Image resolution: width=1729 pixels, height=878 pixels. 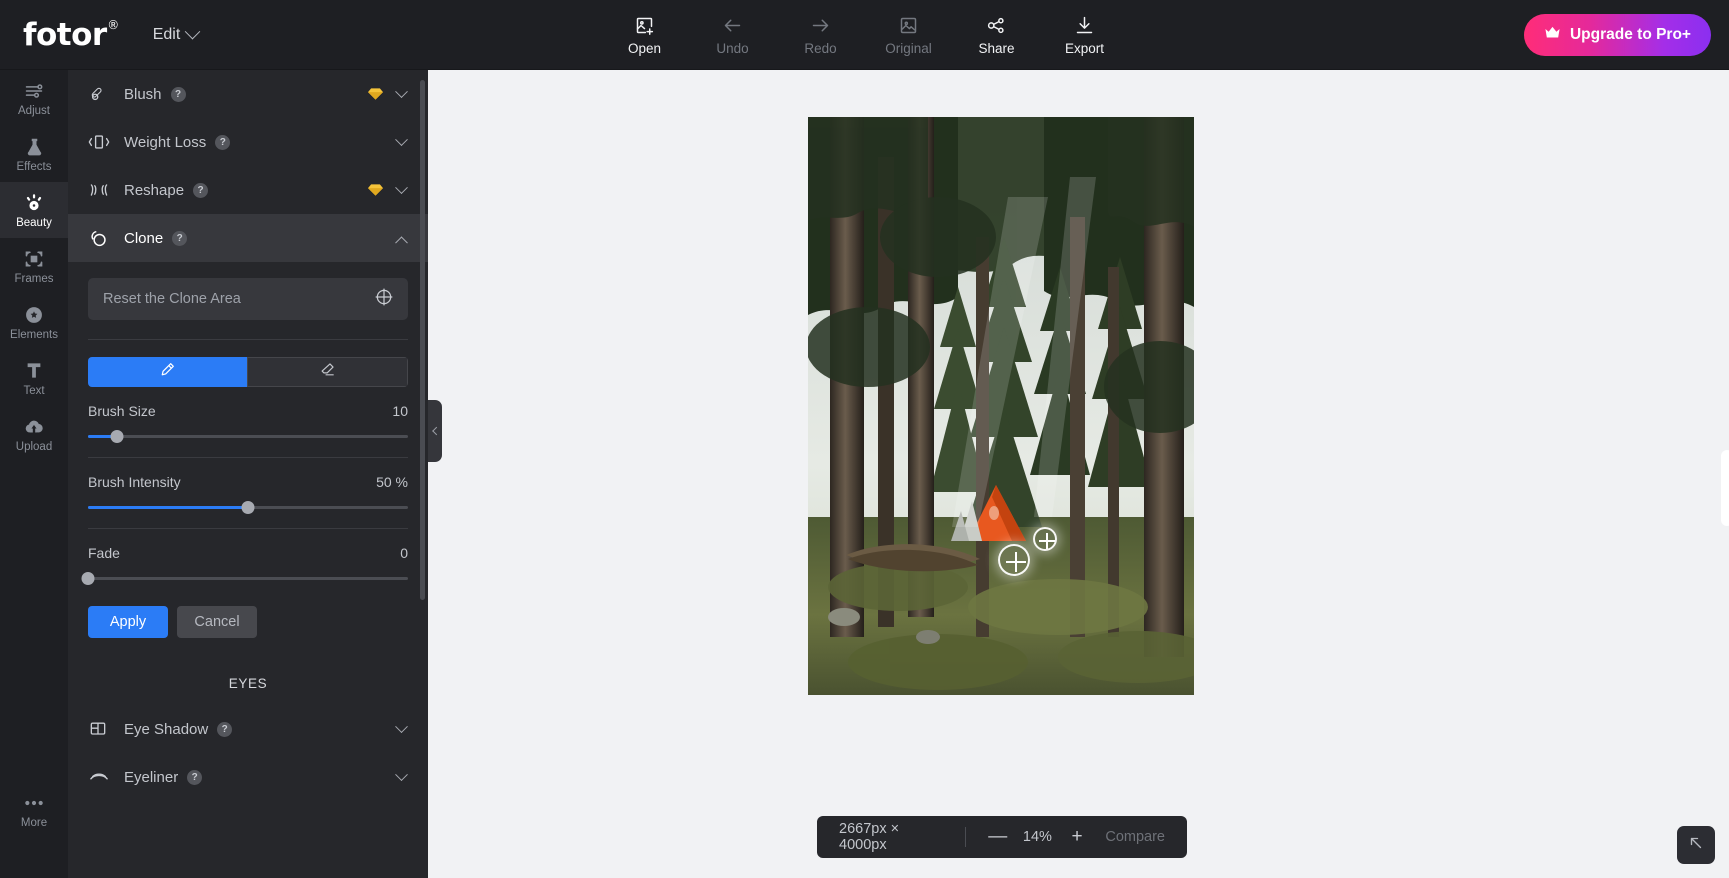 What do you see at coordinates (128, 622) in the screenshot?
I see `apply-button: Apply` at bounding box center [128, 622].